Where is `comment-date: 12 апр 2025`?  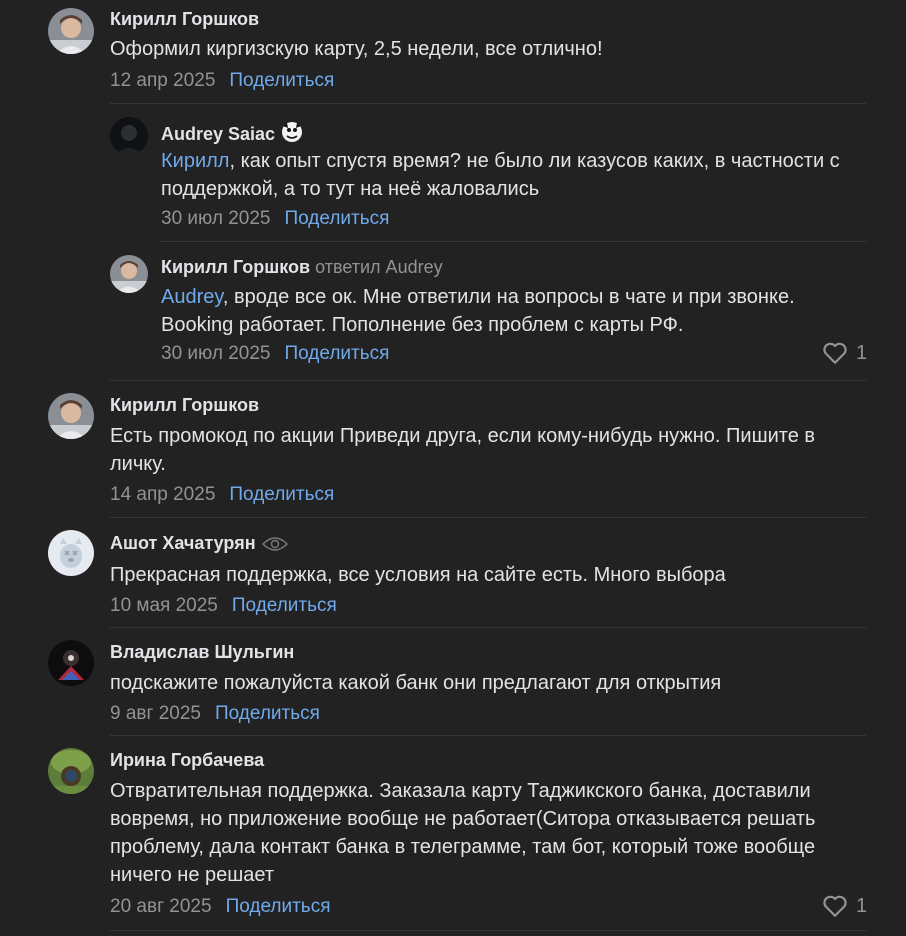 comment-date: 12 апр 2025 is located at coordinates (162, 80).